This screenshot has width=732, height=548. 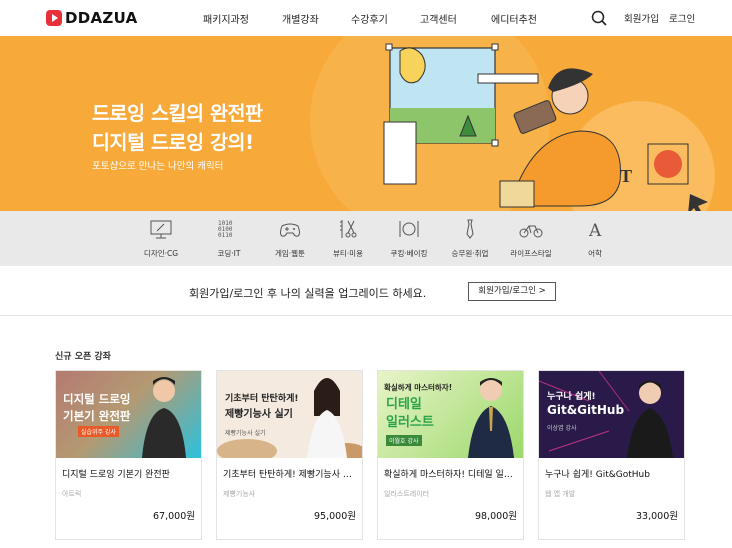 What do you see at coordinates (225, 229) in the screenshot?
I see `binary-code-icon: 101001000110` at bounding box center [225, 229].